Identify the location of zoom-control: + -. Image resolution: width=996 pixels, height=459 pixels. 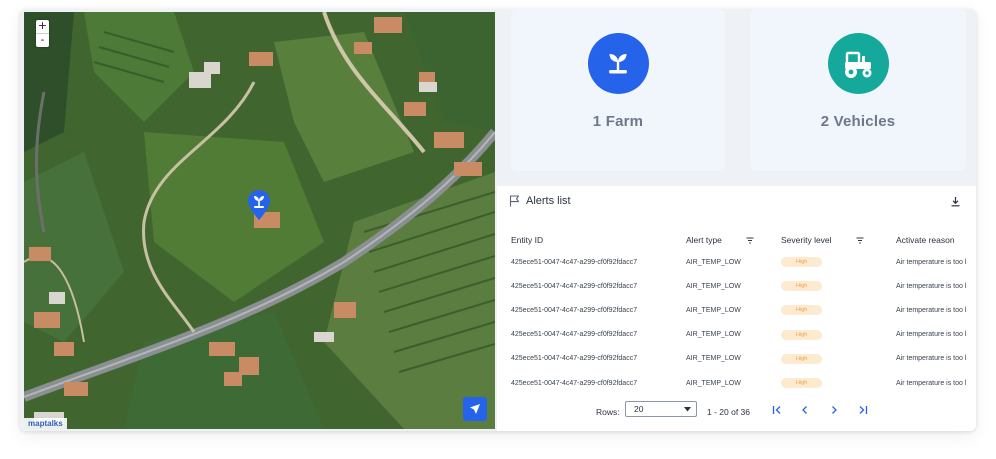
(42, 33).